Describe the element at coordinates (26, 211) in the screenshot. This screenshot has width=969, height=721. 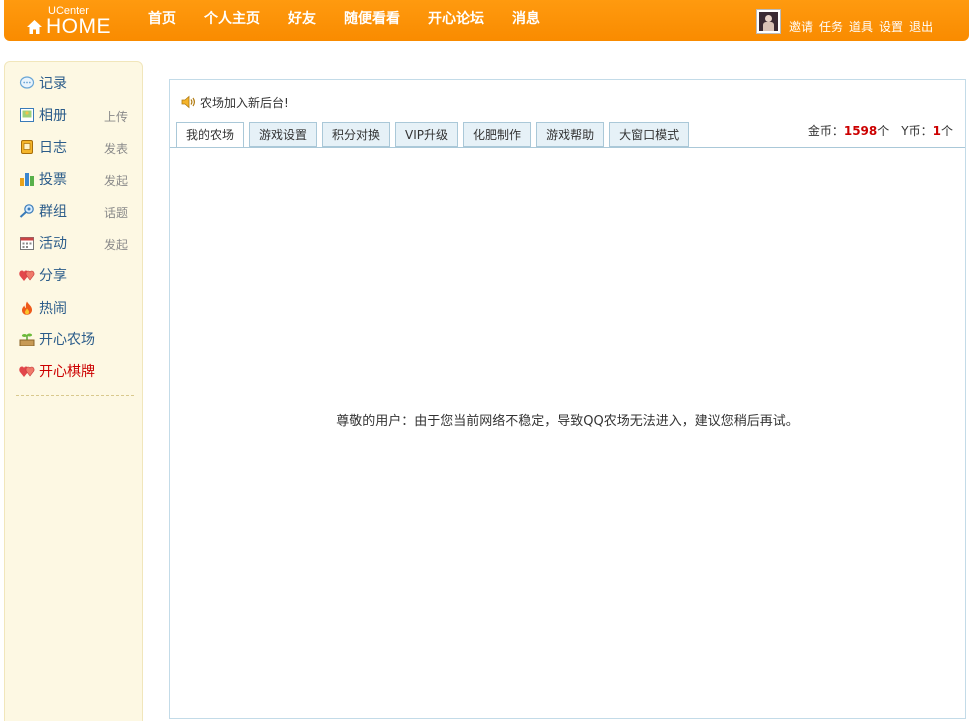
I see `group-icon` at that location.